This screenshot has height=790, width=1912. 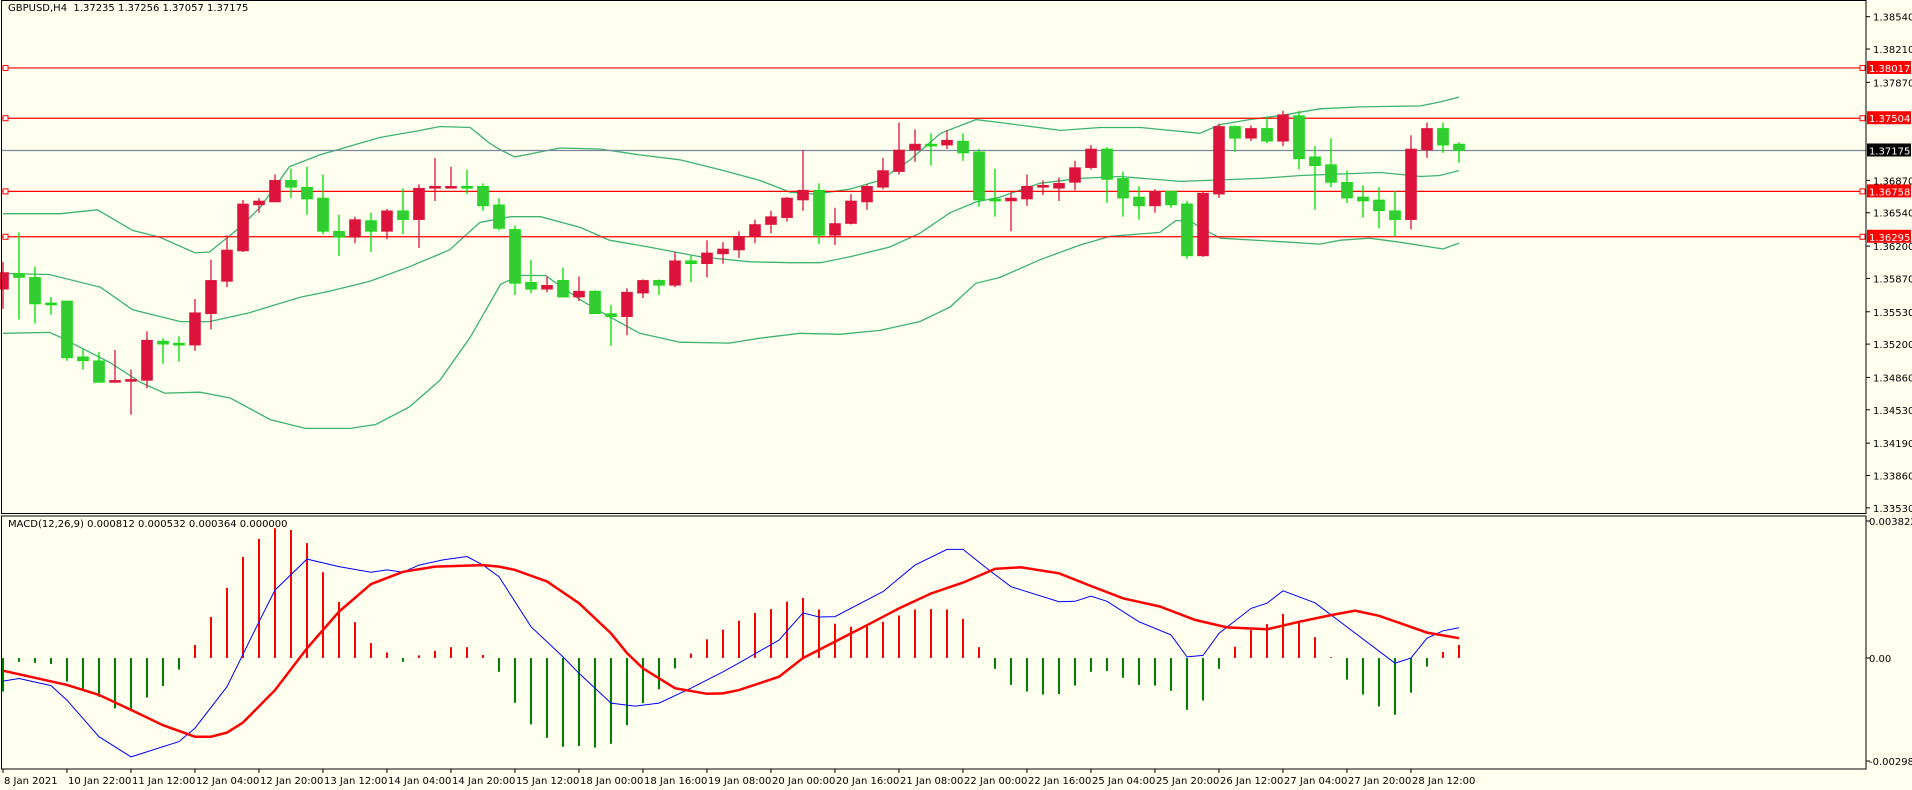 What do you see at coordinates (1892, 411) in the screenshot?
I see `price-tick-label: 1.34530` at bounding box center [1892, 411].